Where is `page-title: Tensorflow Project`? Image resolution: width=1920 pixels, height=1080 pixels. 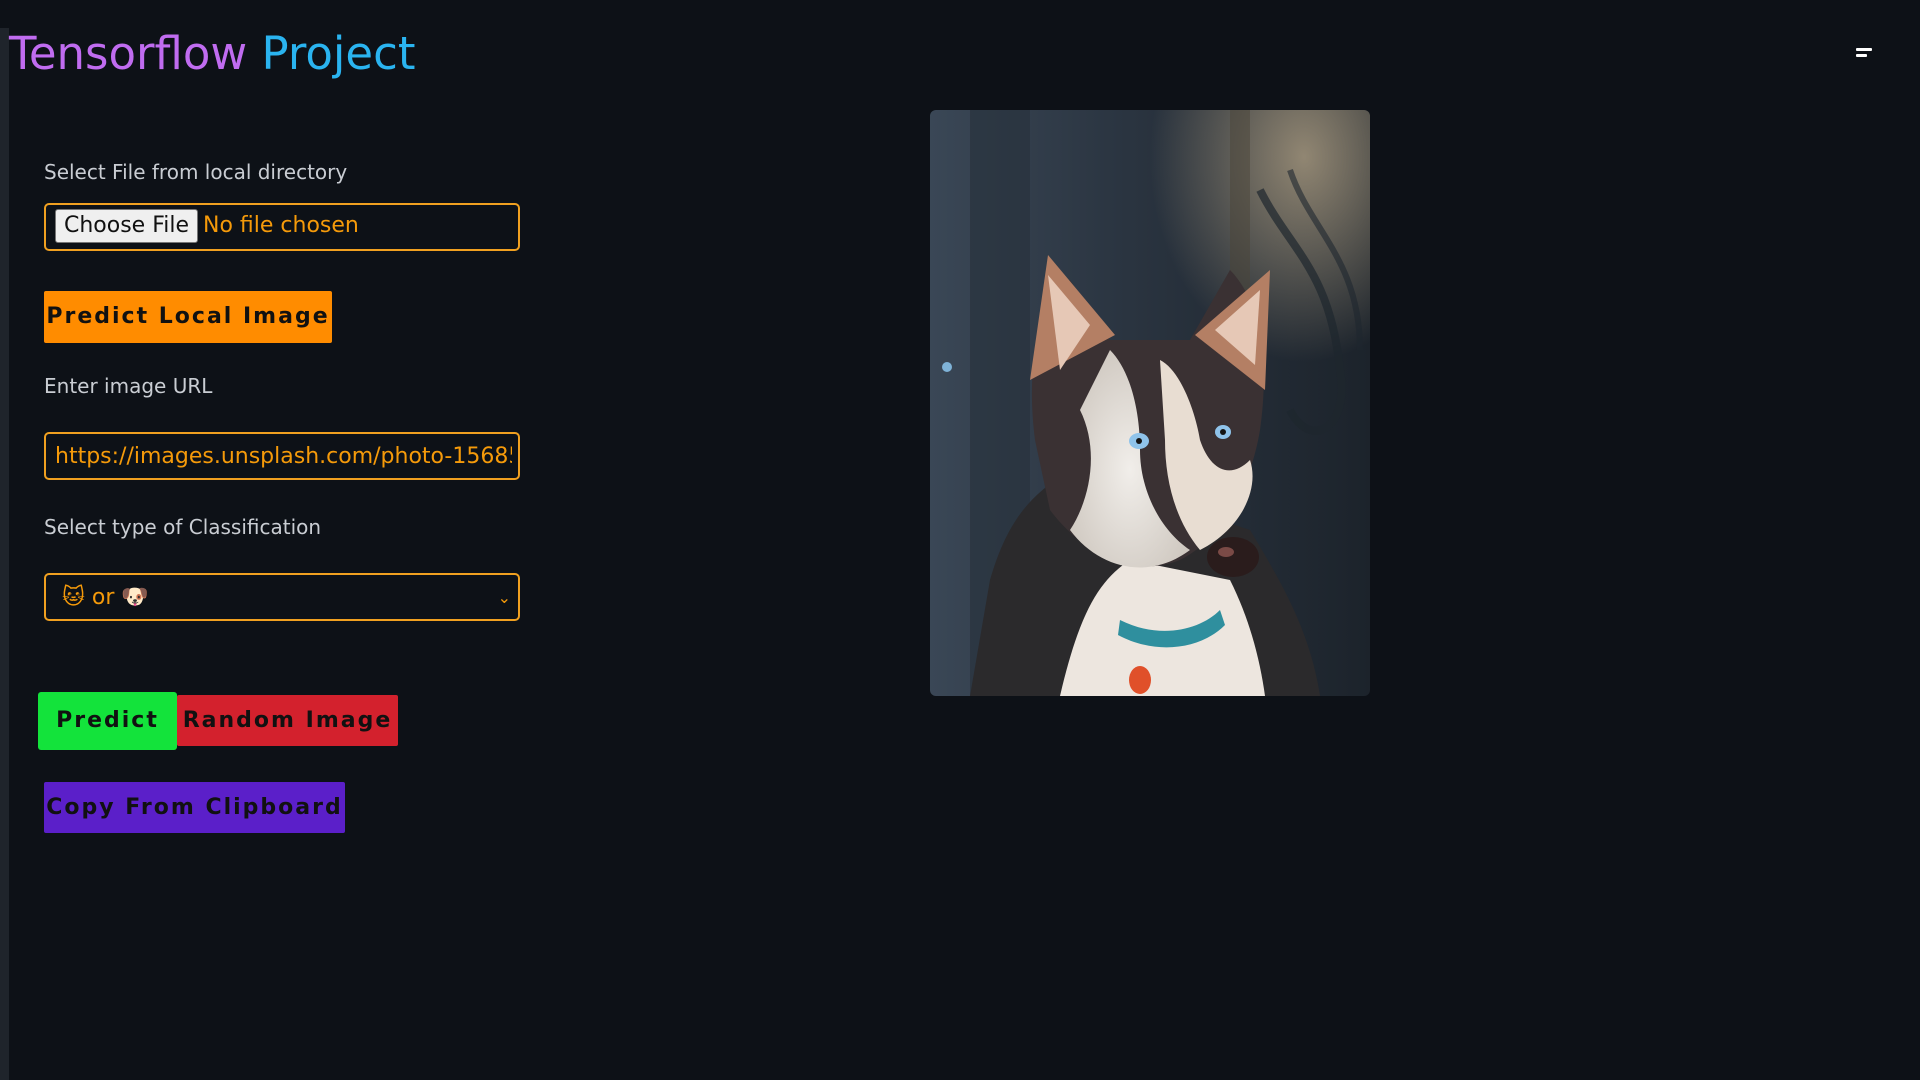
page-title: Tensorflow Project is located at coordinates (212, 54).